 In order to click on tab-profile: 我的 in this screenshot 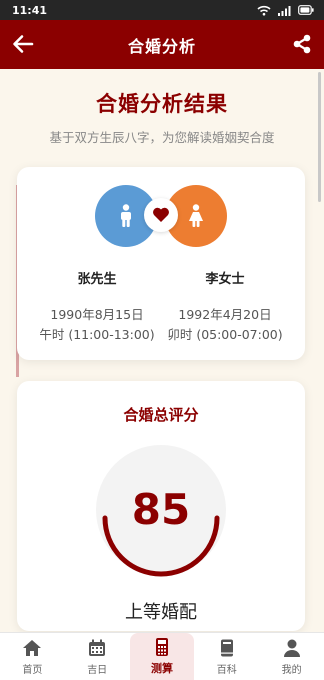, I will do `click(291, 656)`.